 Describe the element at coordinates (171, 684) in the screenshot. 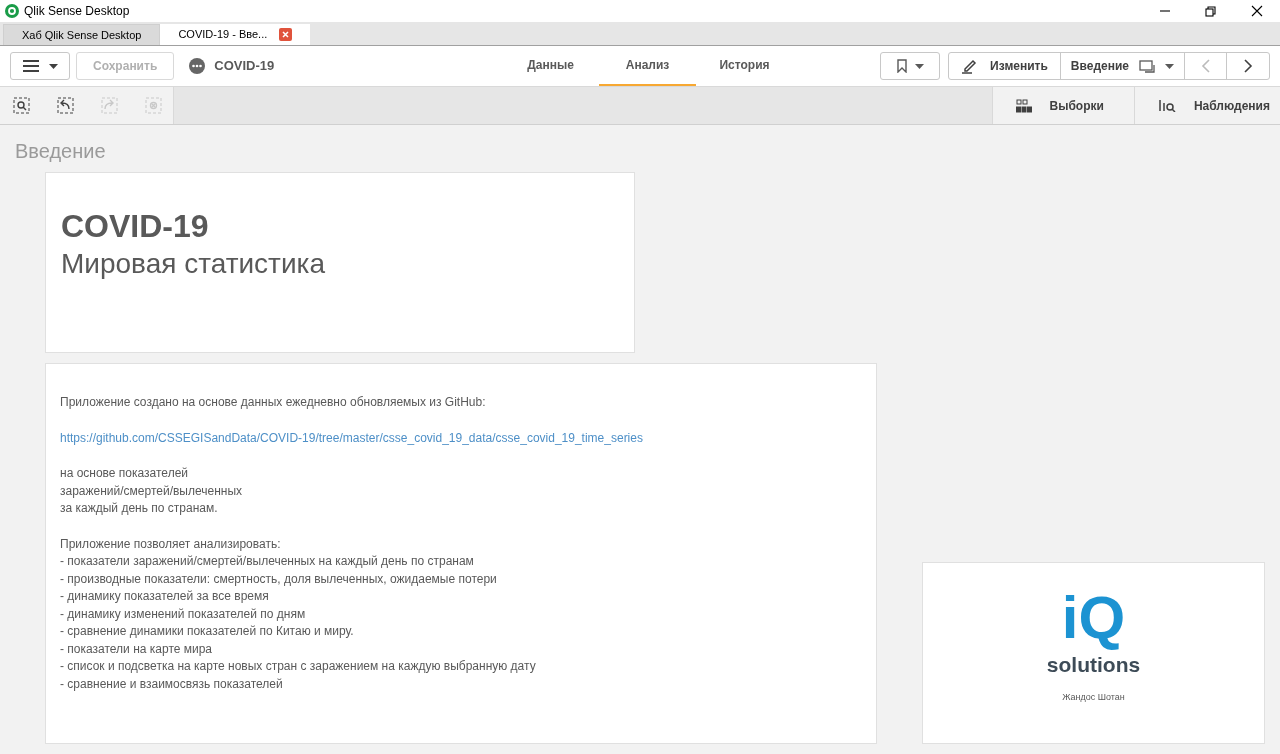

I see `text-line: - сравнение и взаимосвязь показателей` at that location.